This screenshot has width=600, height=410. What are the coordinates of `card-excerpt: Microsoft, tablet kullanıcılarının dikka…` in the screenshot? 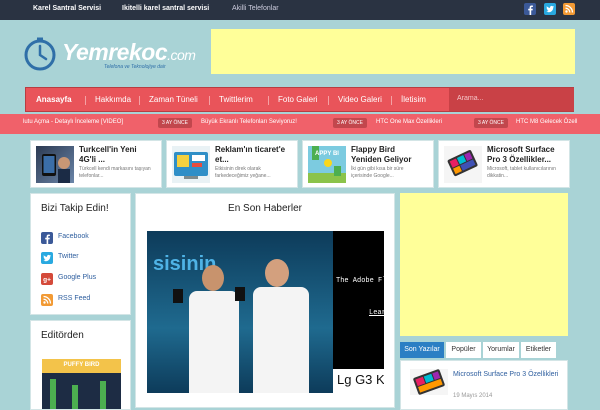 It's located at (521, 172).